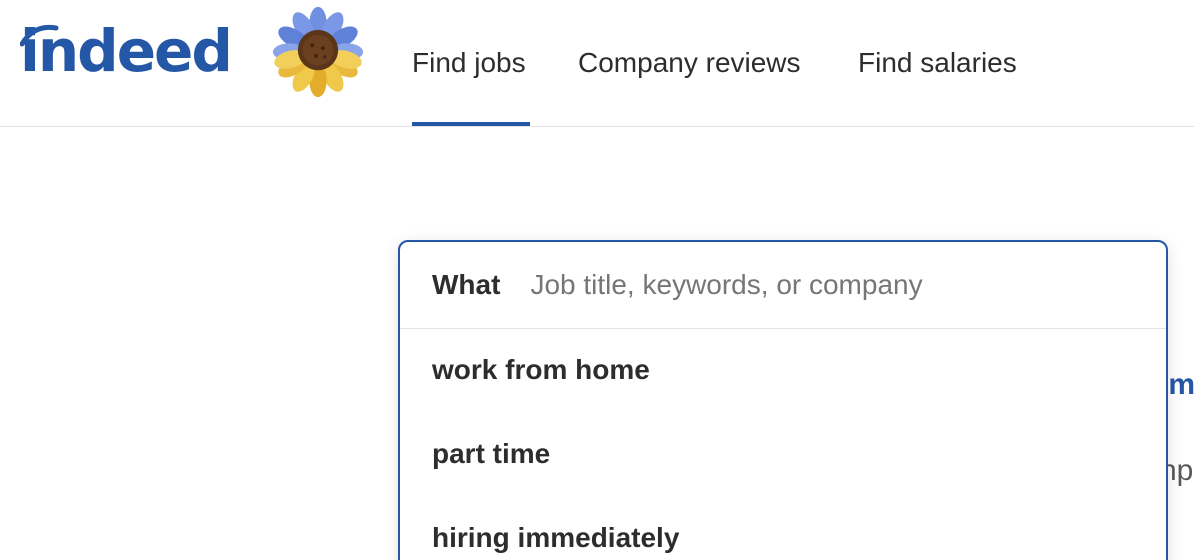  I want to click on what-search-row: What, so click(783, 285).